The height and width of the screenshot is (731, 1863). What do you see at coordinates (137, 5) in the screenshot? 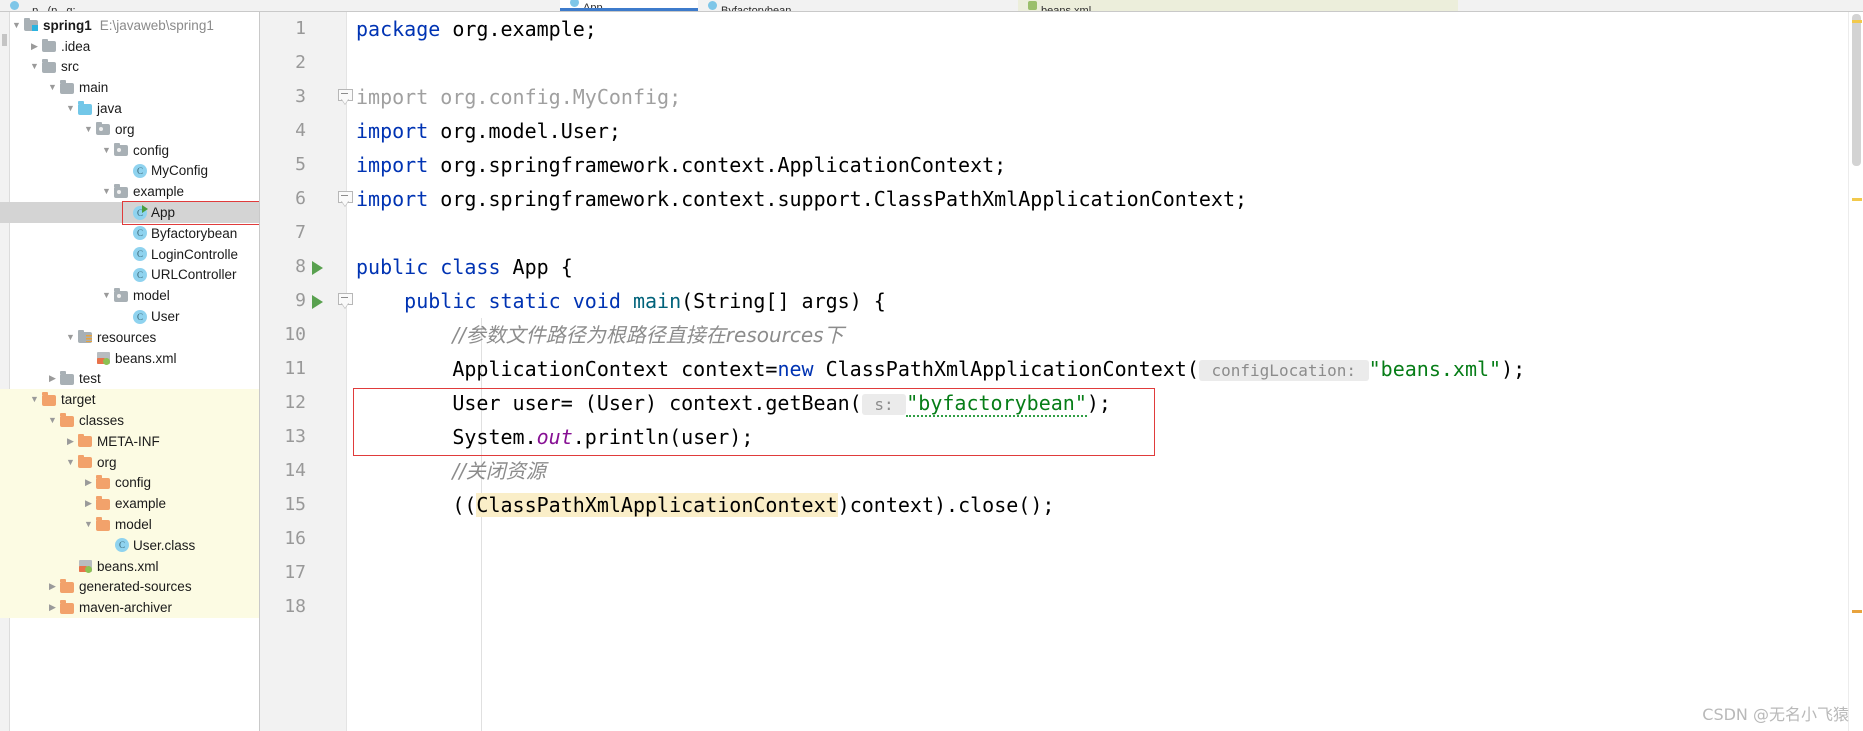
I see `editor-tab-0: ...p...(p...g;` at bounding box center [137, 5].